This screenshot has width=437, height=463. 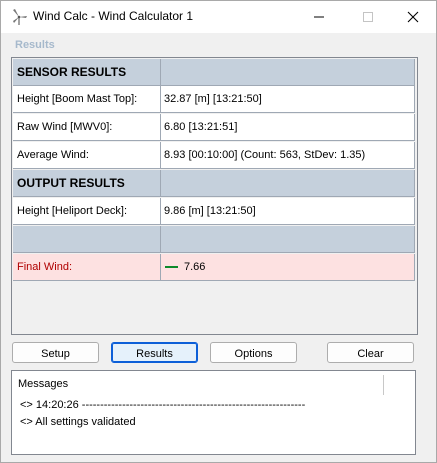 I want to click on minimize-icon, so click(x=319, y=17).